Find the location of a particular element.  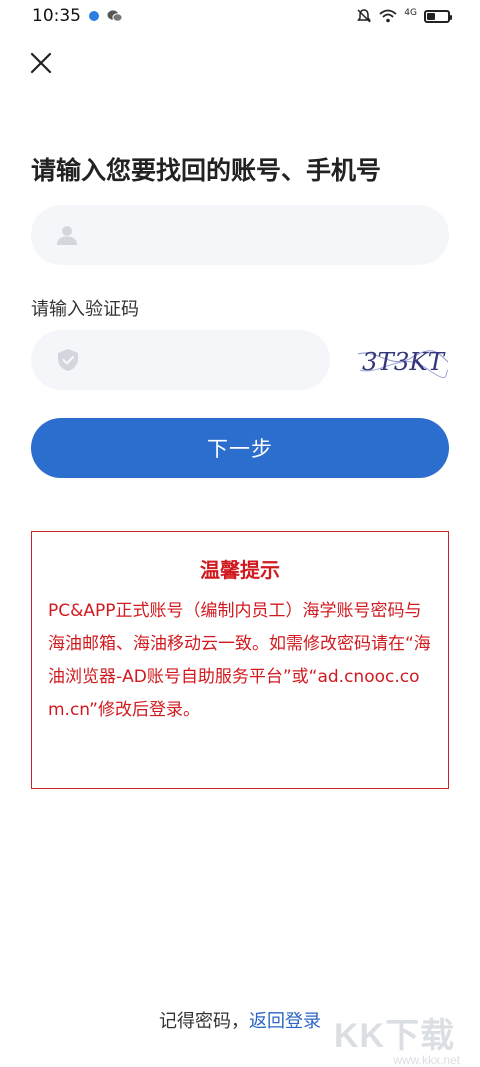

status-time: 10:35 is located at coordinates (56, 16).